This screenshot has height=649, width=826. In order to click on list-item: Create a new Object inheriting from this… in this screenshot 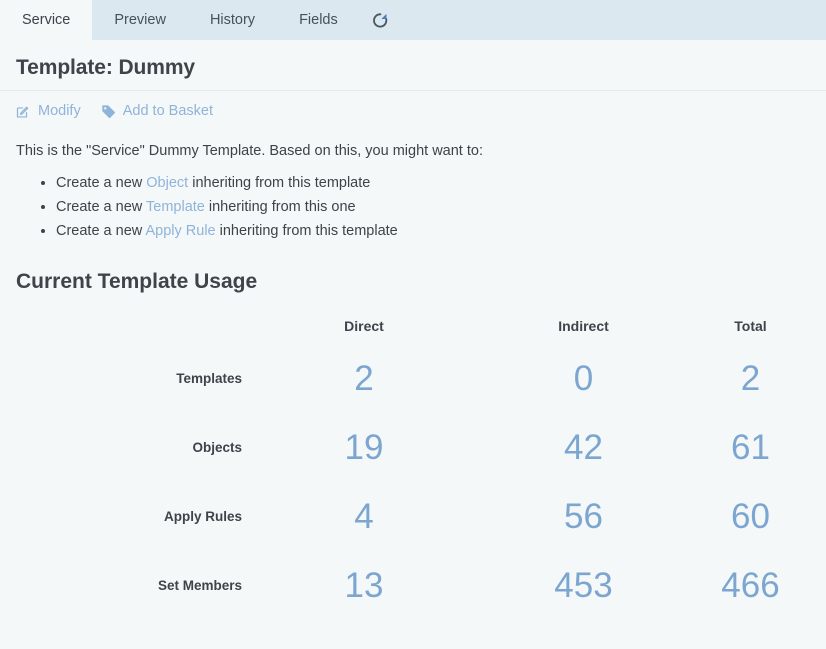, I will do `click(433, 183)`.